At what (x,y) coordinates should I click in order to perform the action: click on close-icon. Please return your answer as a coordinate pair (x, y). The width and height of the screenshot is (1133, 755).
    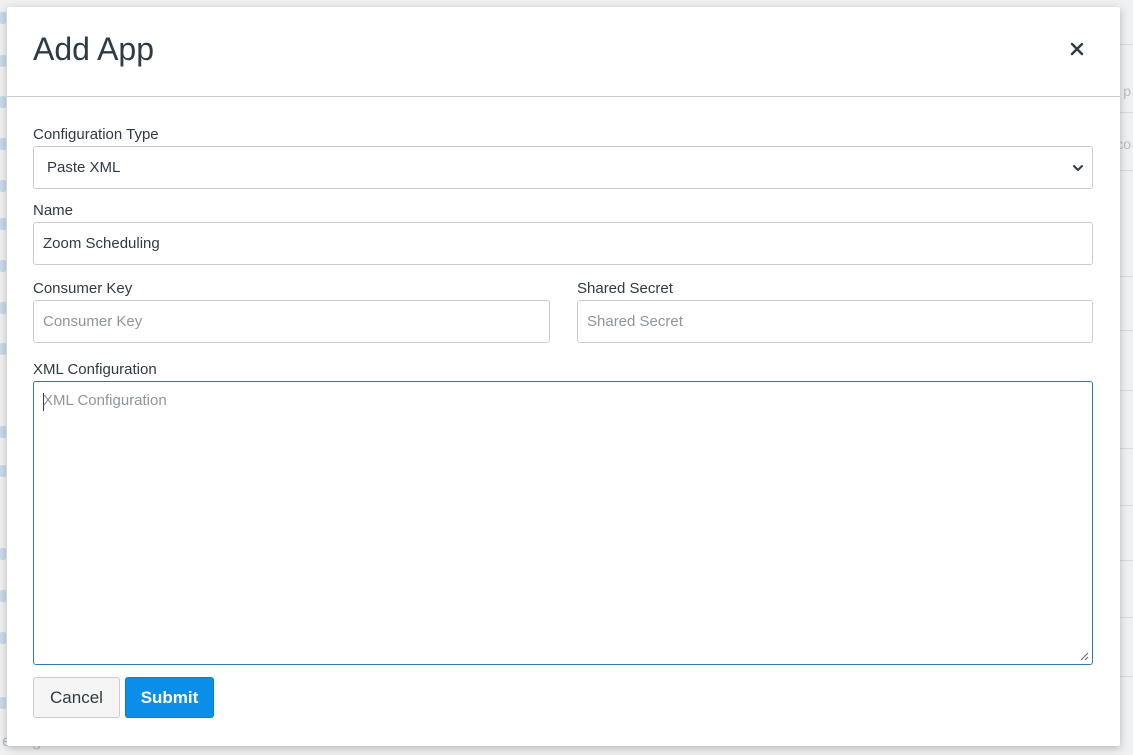
    Looking at the image, I should click on (1077, 49).